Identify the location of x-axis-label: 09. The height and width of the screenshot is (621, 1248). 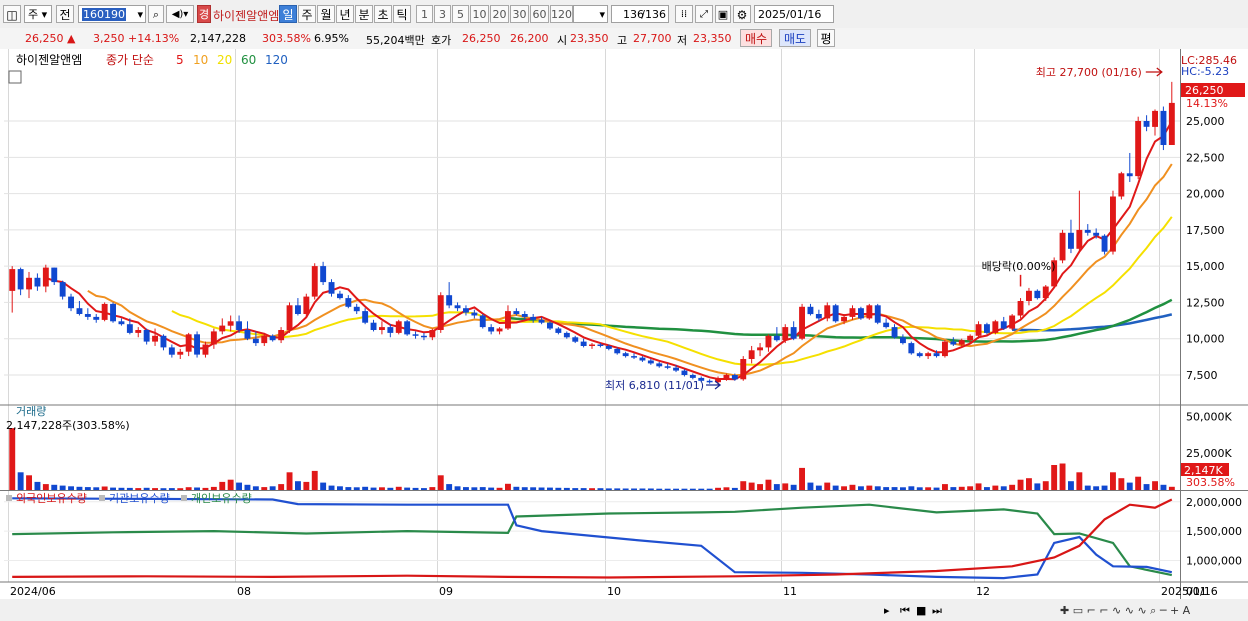
(446, 591).